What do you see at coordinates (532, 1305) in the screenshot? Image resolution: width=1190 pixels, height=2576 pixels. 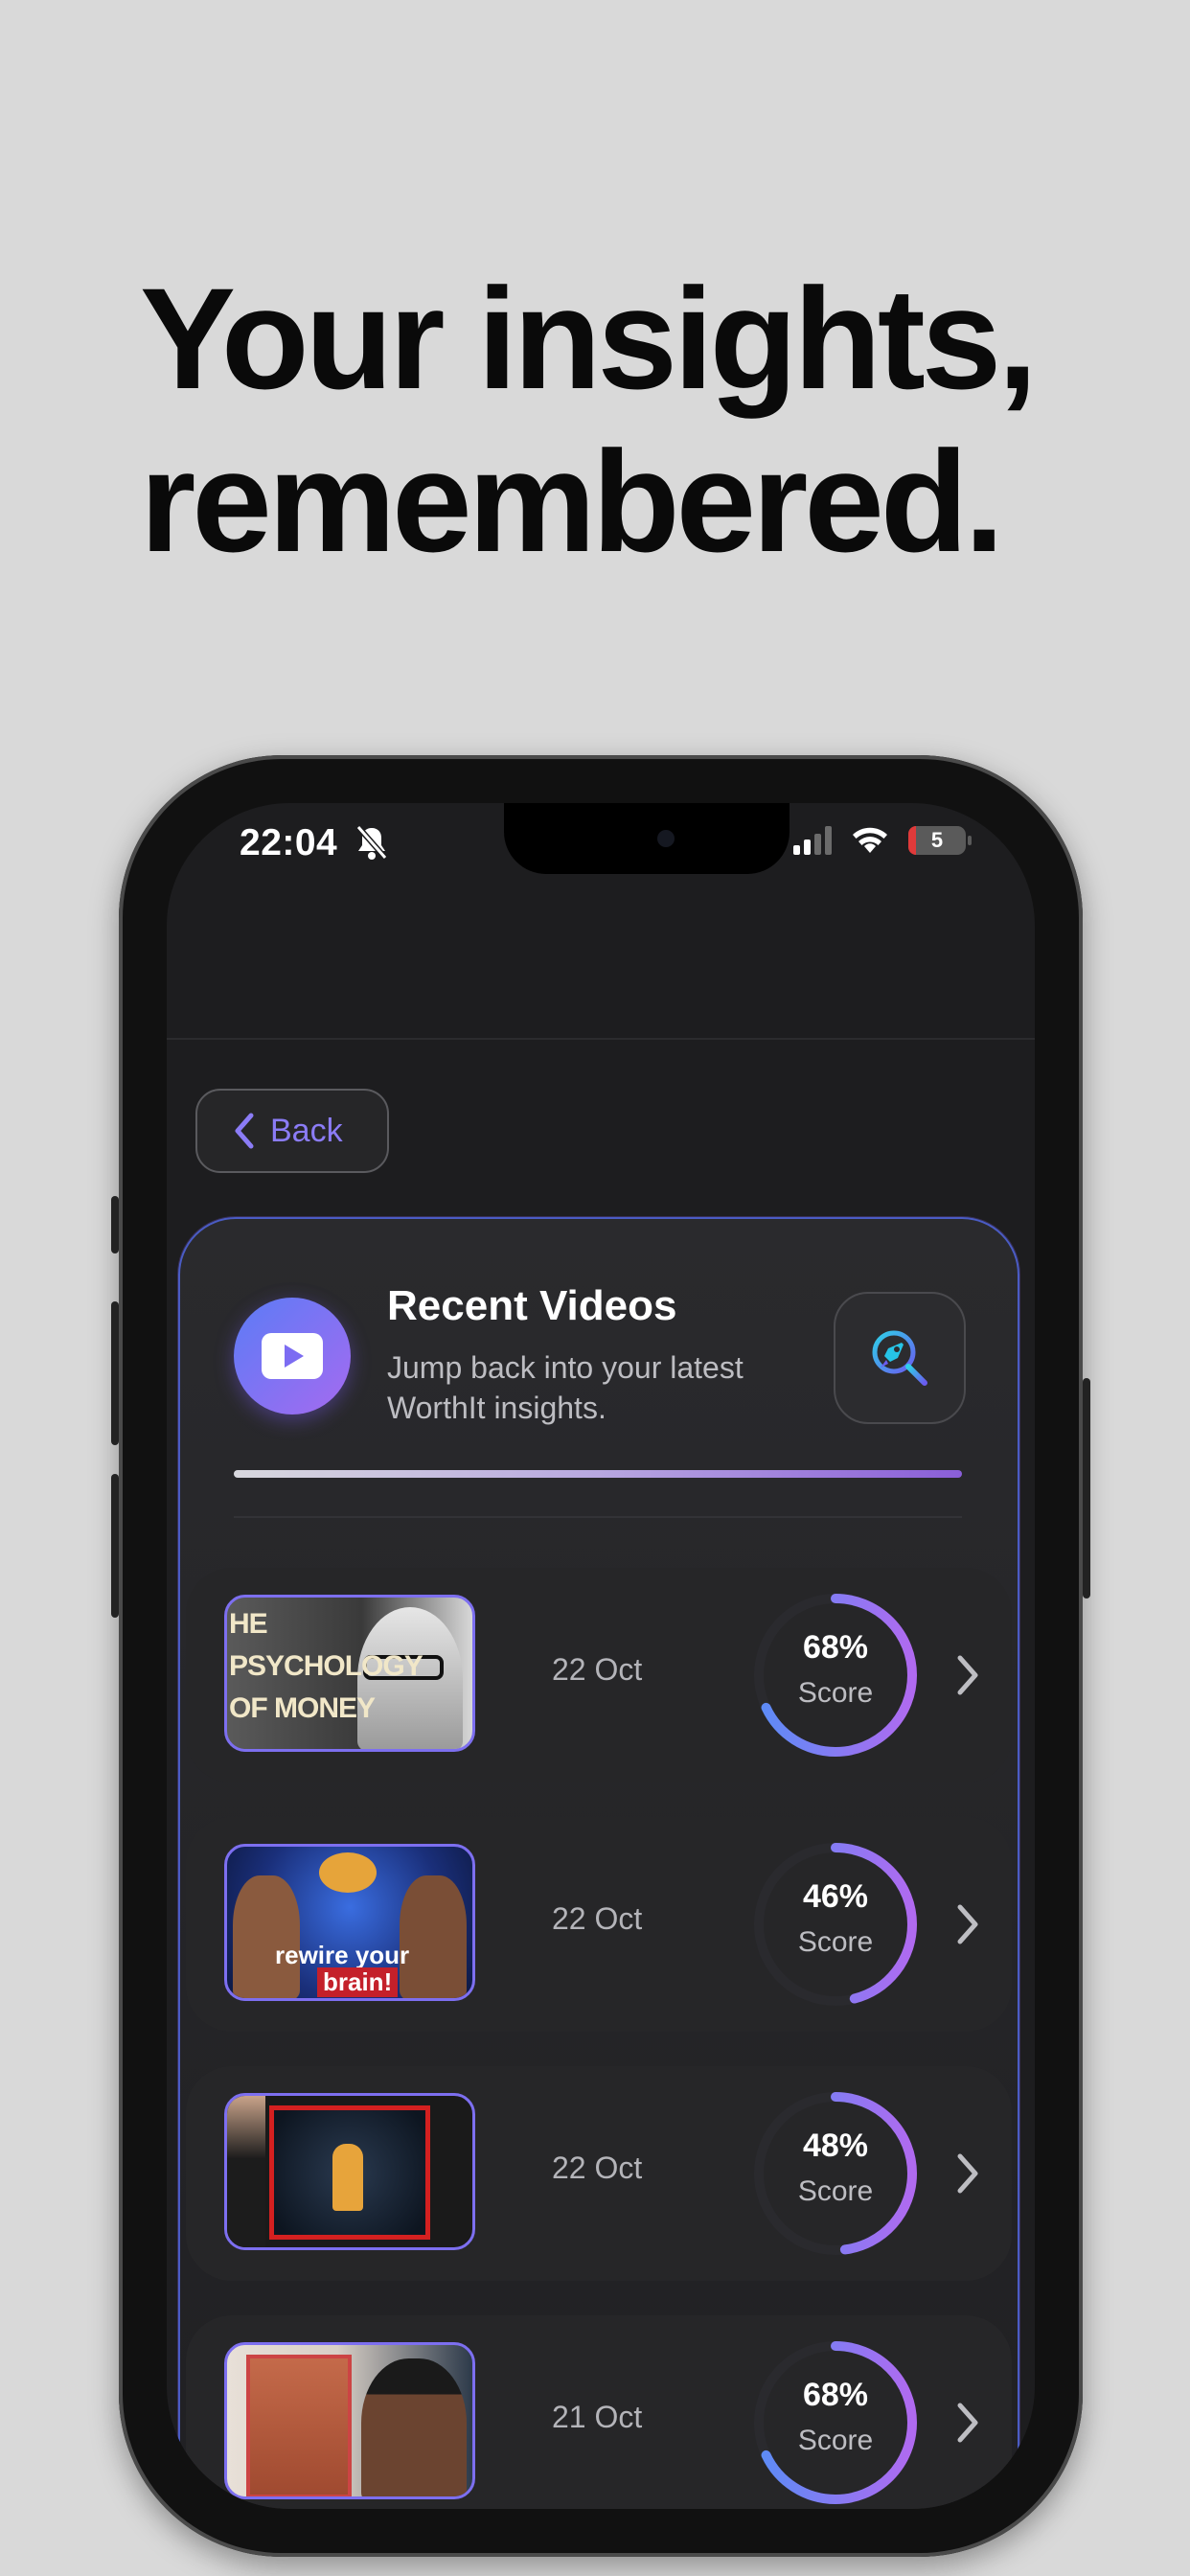 I see `panel-title: Recent Videos` at bounding box center [532, 1305].